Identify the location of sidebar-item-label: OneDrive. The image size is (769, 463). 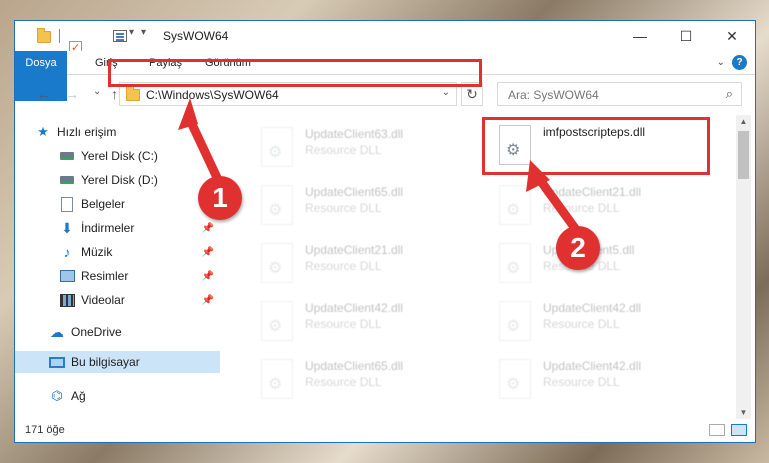
(96, 332).